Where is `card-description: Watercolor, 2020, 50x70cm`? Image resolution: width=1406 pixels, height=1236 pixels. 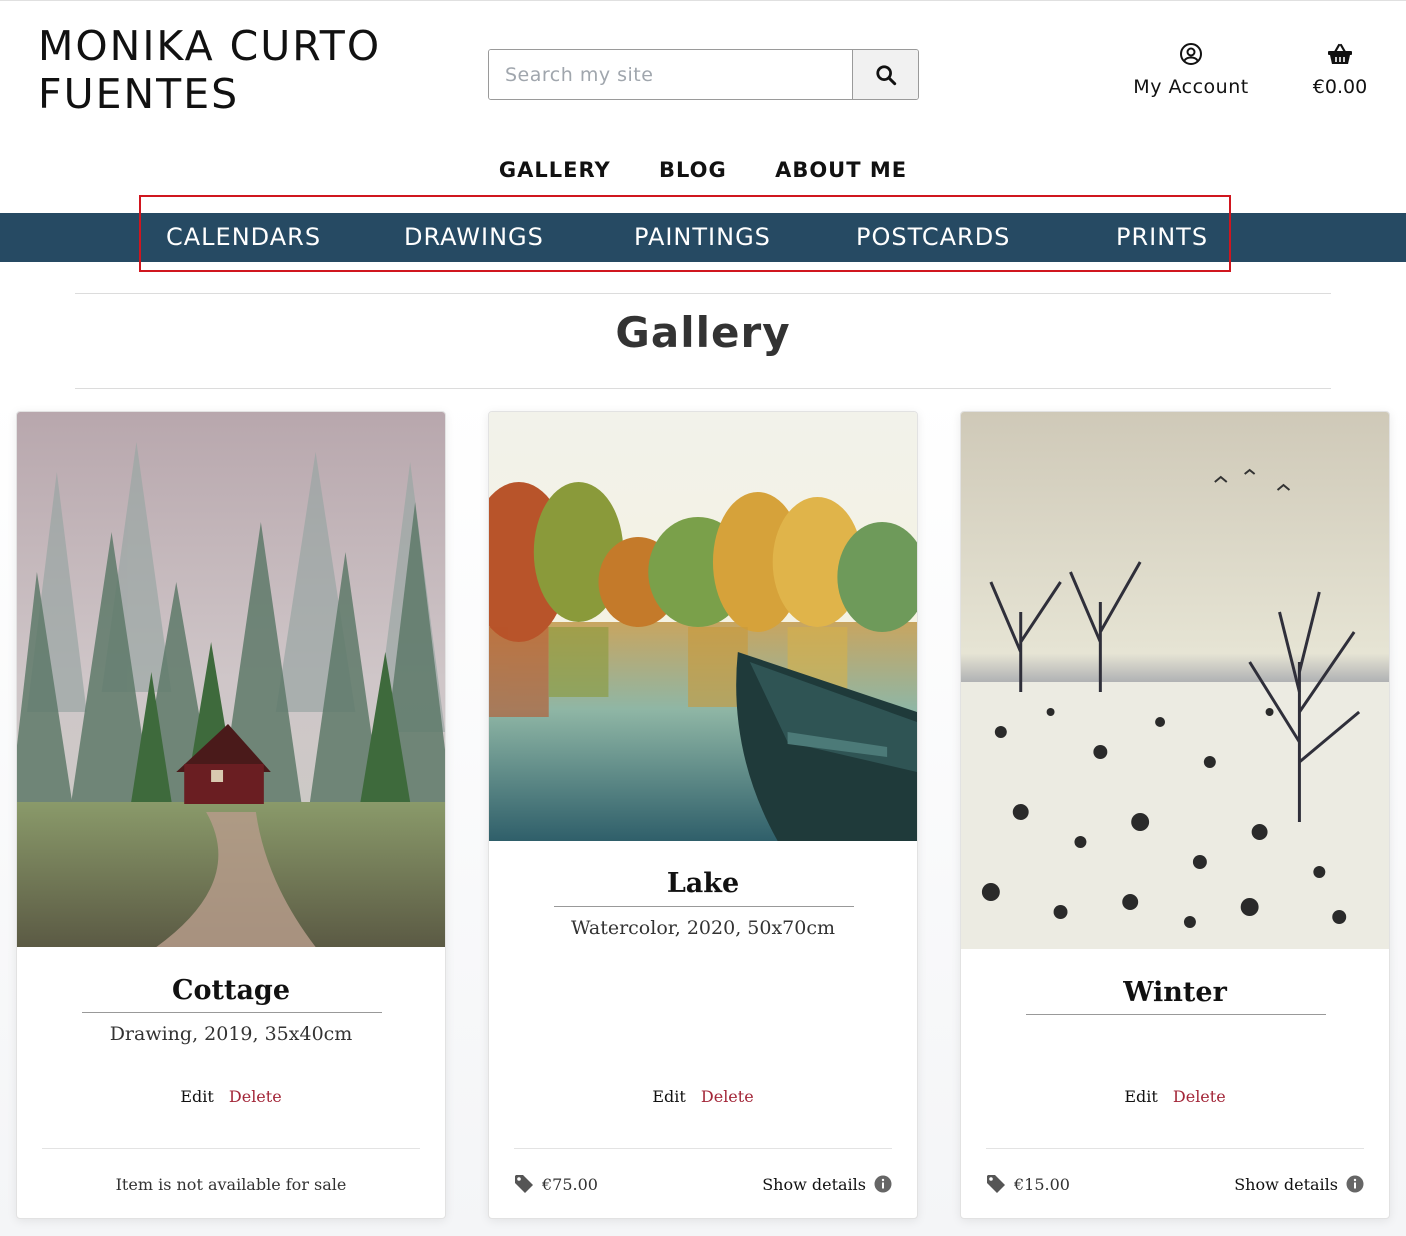 card-description: Watercolor, 2020, 50x70cm is located at coordinates (703, 928).